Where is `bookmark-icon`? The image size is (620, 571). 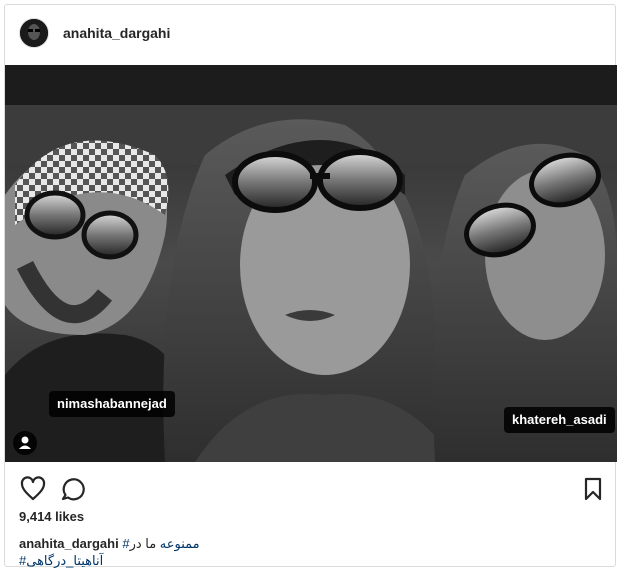 bookmark-icon is located at coordinates (593, 489).